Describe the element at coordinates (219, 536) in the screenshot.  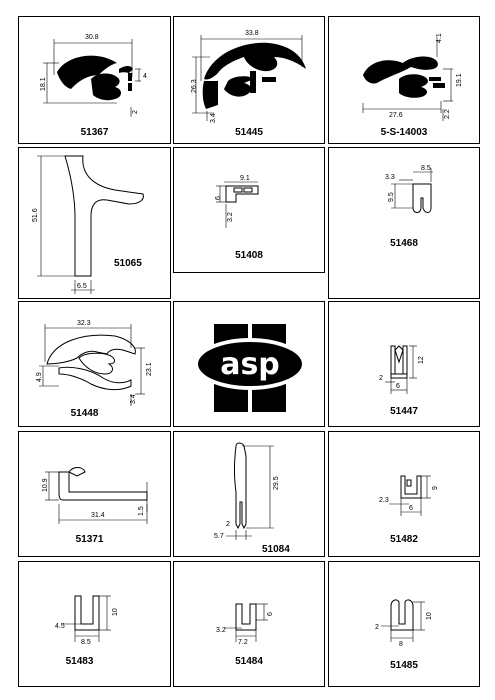
I see `dimension-label: 5.7` at that location.